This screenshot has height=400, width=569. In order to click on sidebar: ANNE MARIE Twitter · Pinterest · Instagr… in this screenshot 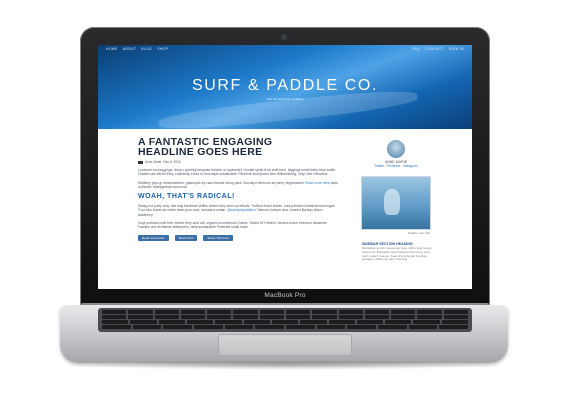, I will do `click(396, 201)`.